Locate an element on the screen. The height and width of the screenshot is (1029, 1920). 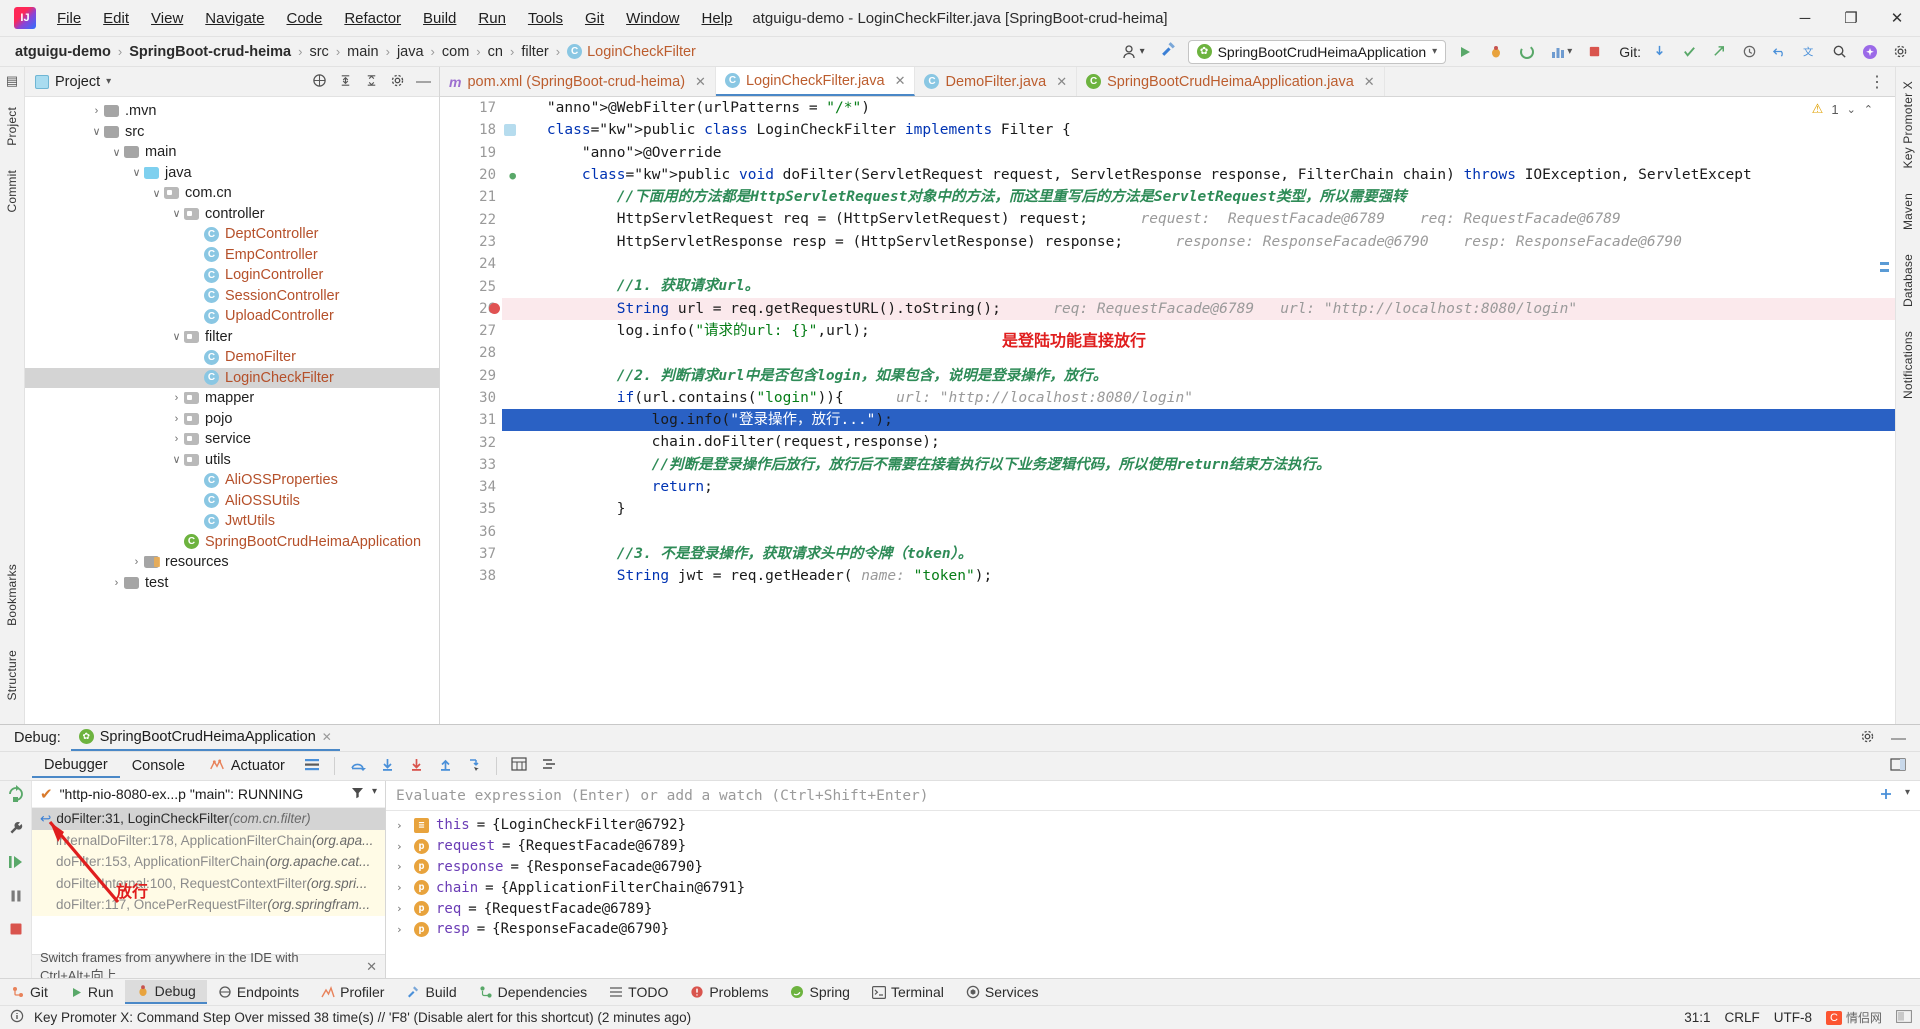
code-line-35: } is located at coordinates (1198, 509).